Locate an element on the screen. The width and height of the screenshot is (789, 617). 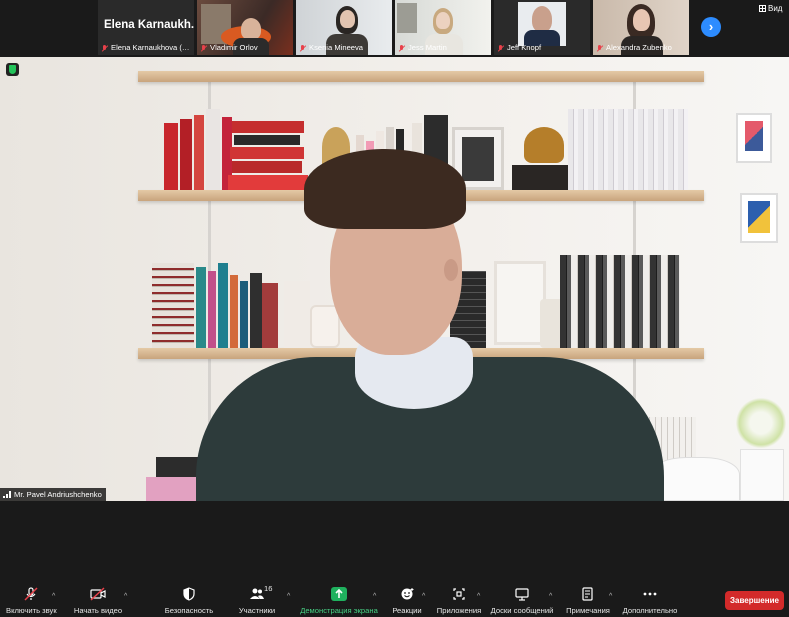
participant-name-label: Vladimir Orlov is located at coordinates (245, 47).